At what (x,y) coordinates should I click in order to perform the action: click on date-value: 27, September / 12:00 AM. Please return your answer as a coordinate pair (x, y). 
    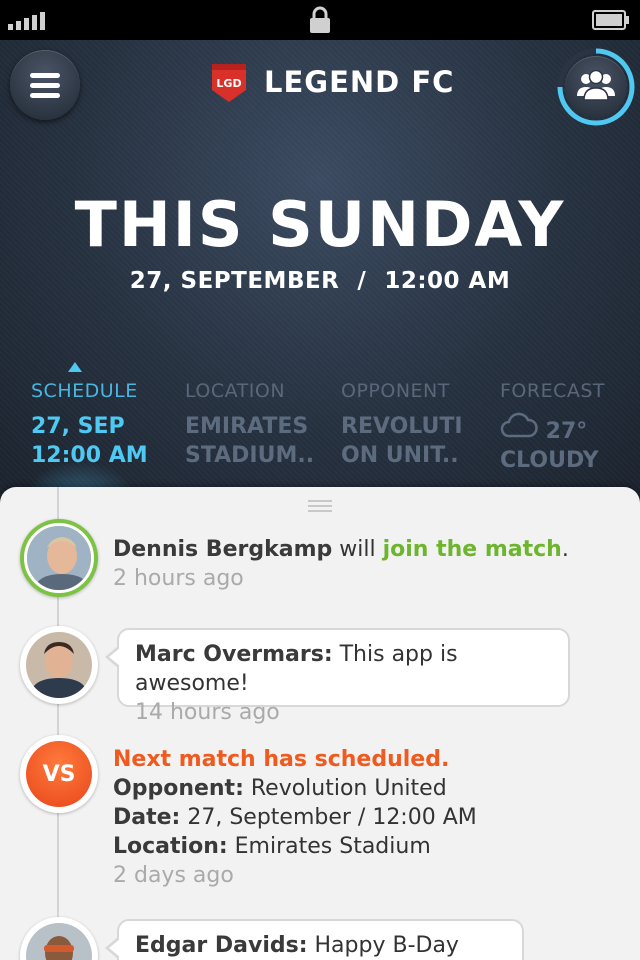
    Looking at the image, I should click on (328, 817).